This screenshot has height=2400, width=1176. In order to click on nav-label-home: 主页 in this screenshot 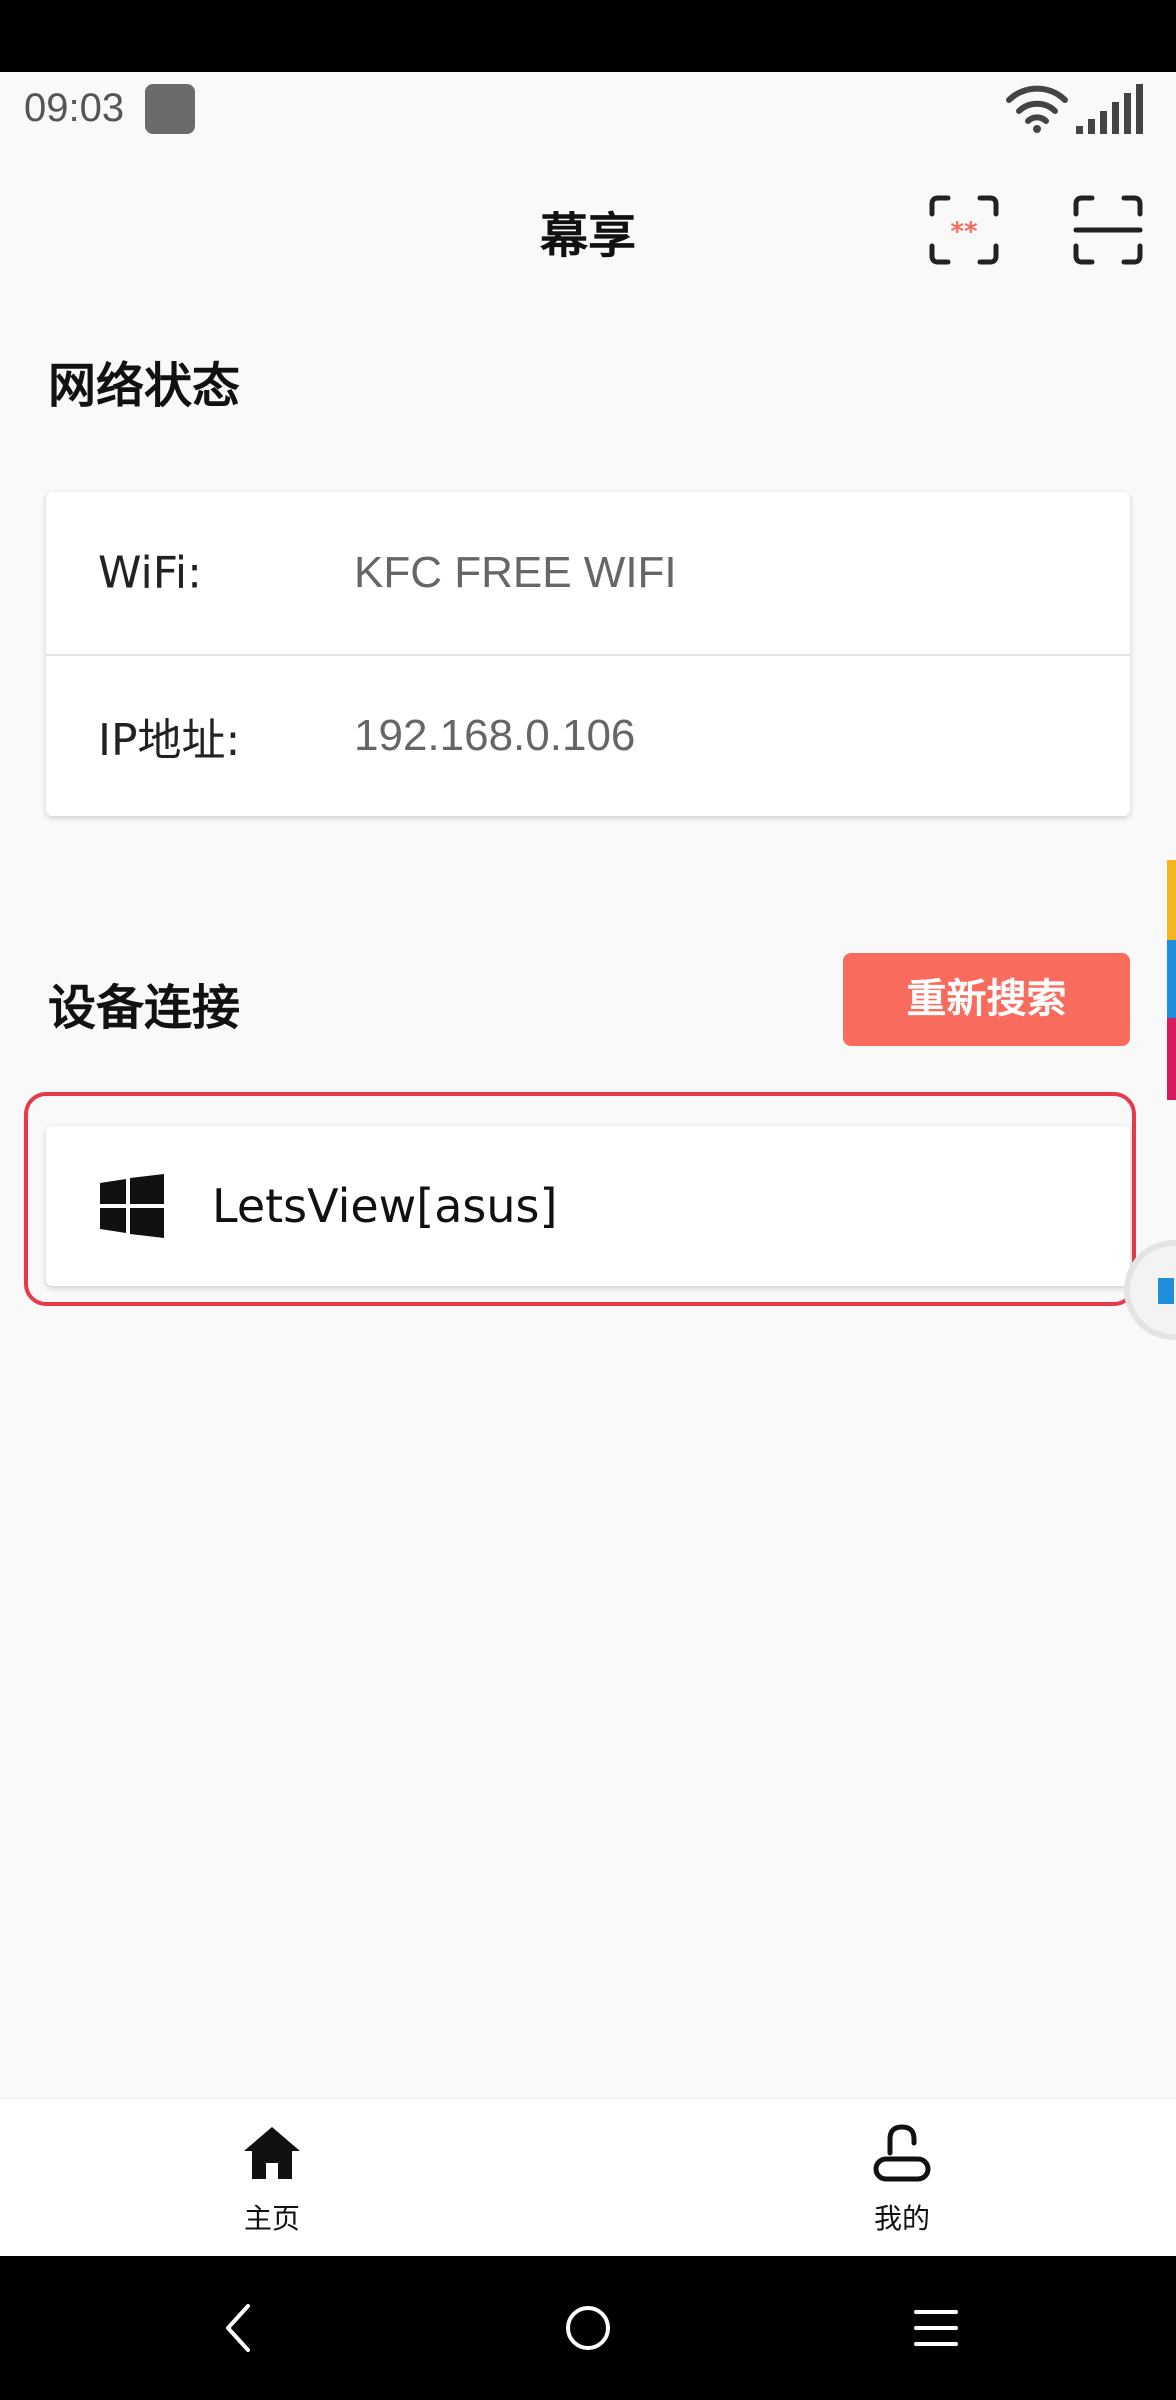, I will do `click(271, 2218)`.